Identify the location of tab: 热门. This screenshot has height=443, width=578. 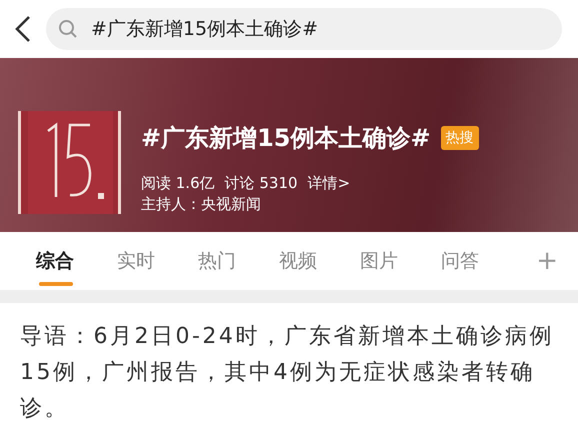
(238, 261).